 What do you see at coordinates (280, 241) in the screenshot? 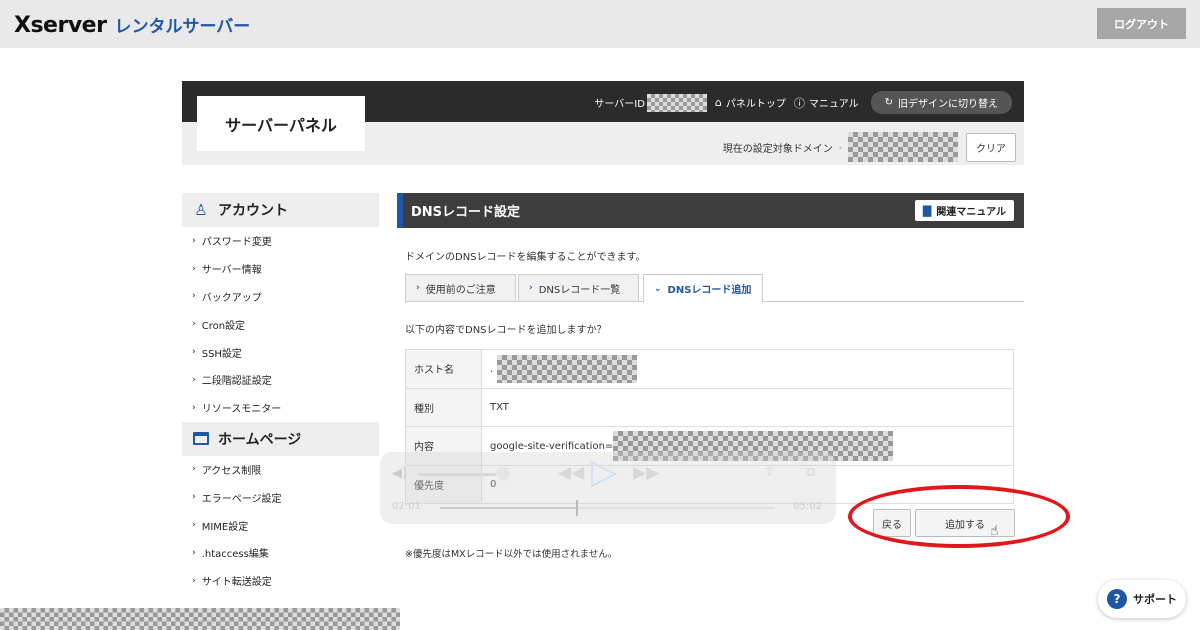
I see `sidebar-item-password: › パスワード変更` at bounding box center [280, 241].